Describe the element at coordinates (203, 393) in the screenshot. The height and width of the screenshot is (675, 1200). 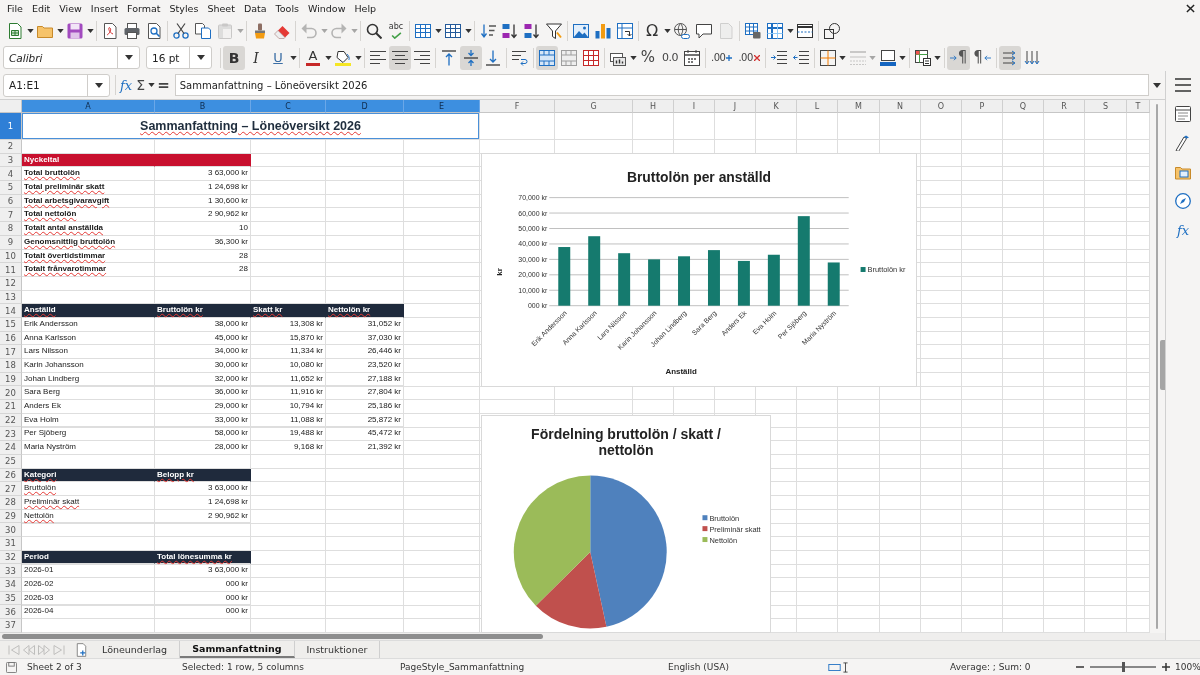
I see `table-cell: 36,000 kr` at that location.